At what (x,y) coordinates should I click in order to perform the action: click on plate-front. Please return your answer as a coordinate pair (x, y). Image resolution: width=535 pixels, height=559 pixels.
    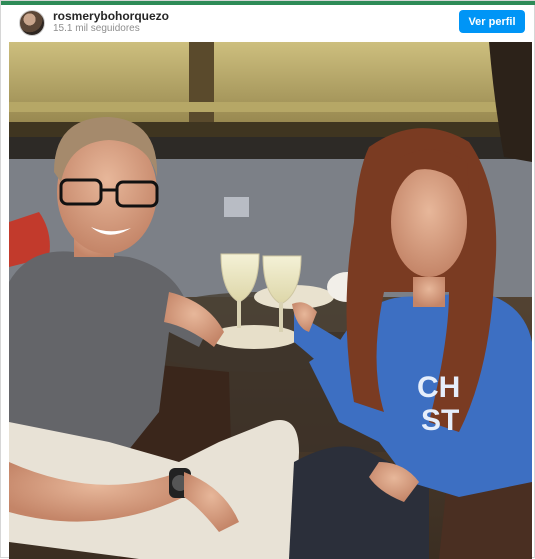
    Looking at the image, I should click on (254, 337).